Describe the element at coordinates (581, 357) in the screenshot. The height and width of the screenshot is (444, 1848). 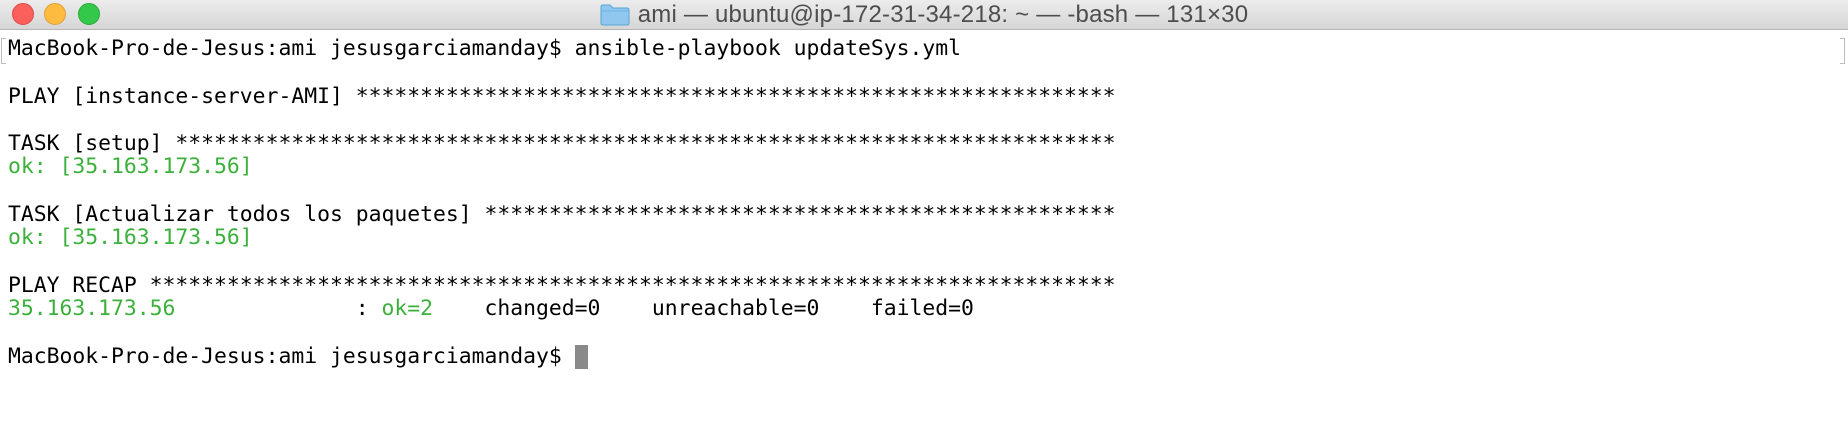
I see `text-cursor` at that location.